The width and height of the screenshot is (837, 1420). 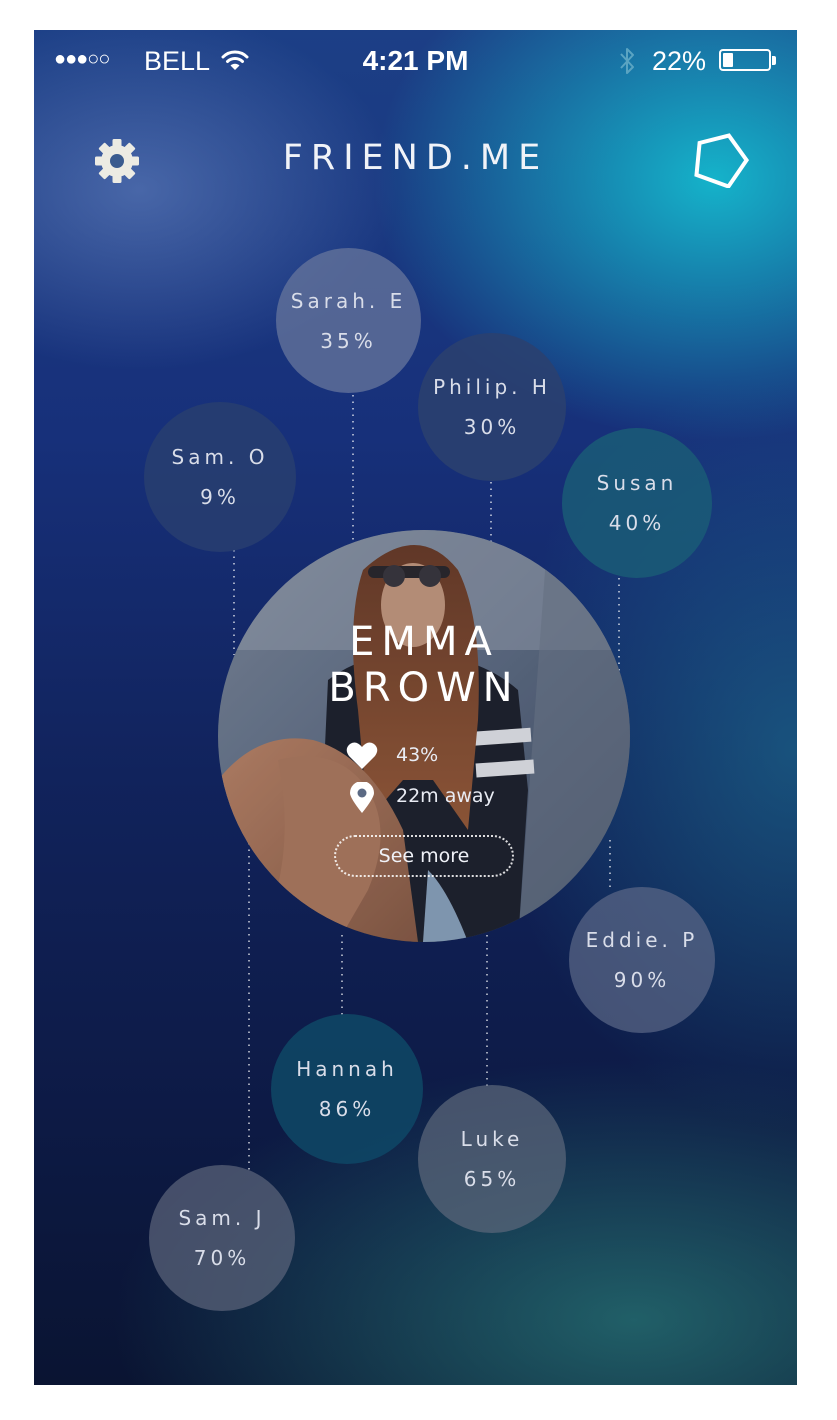 What do you see at coordinates (222, 1258) in the screenshot?
I see `friend-percent: 70%` at bounding box center [222, 1258].